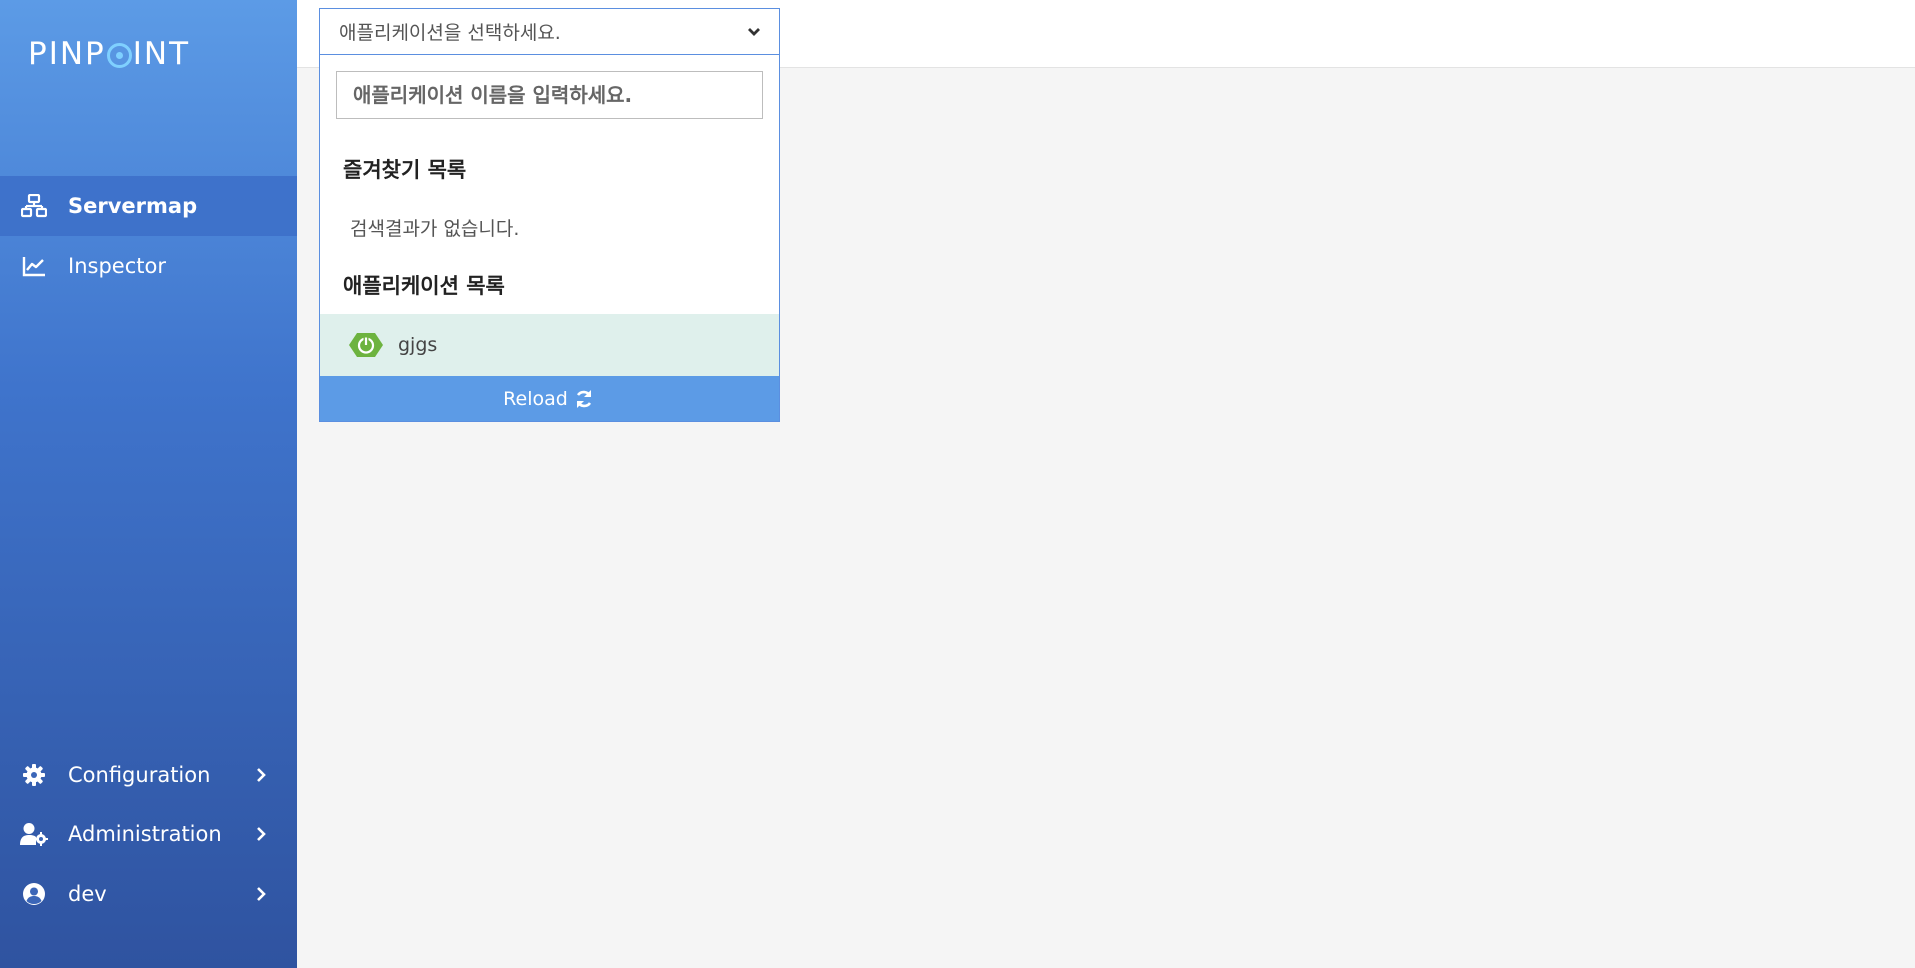 The height and width of the screenshot is (968, 1915). Describe the element at coordinates (418, 345) in the screenshot. I see `application-name: gjgs` at that location.